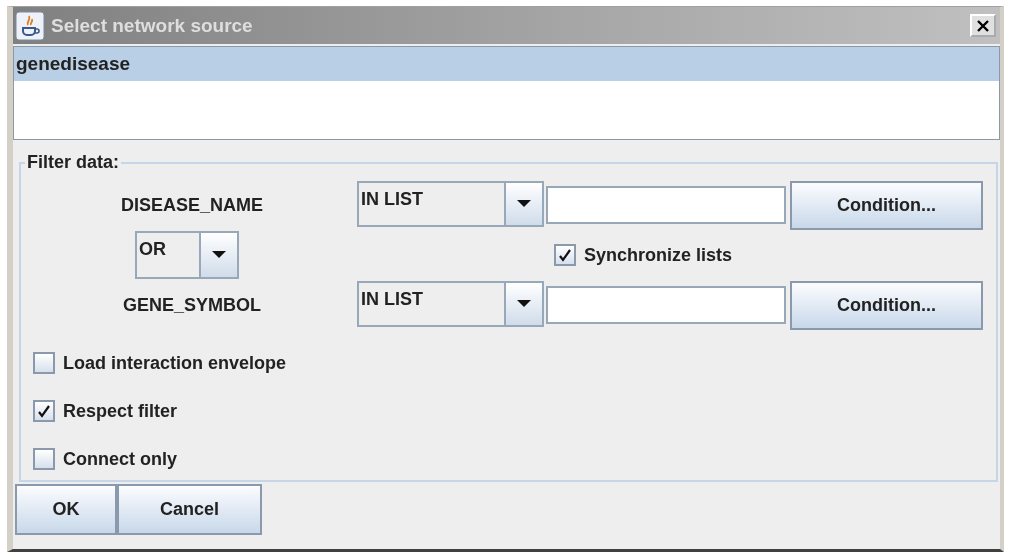 The height and width of the screenshot is (558, 1011). Describe the element at coordinates (506, 64) in the screenshot. I see `list-item: genedisease` at that location.